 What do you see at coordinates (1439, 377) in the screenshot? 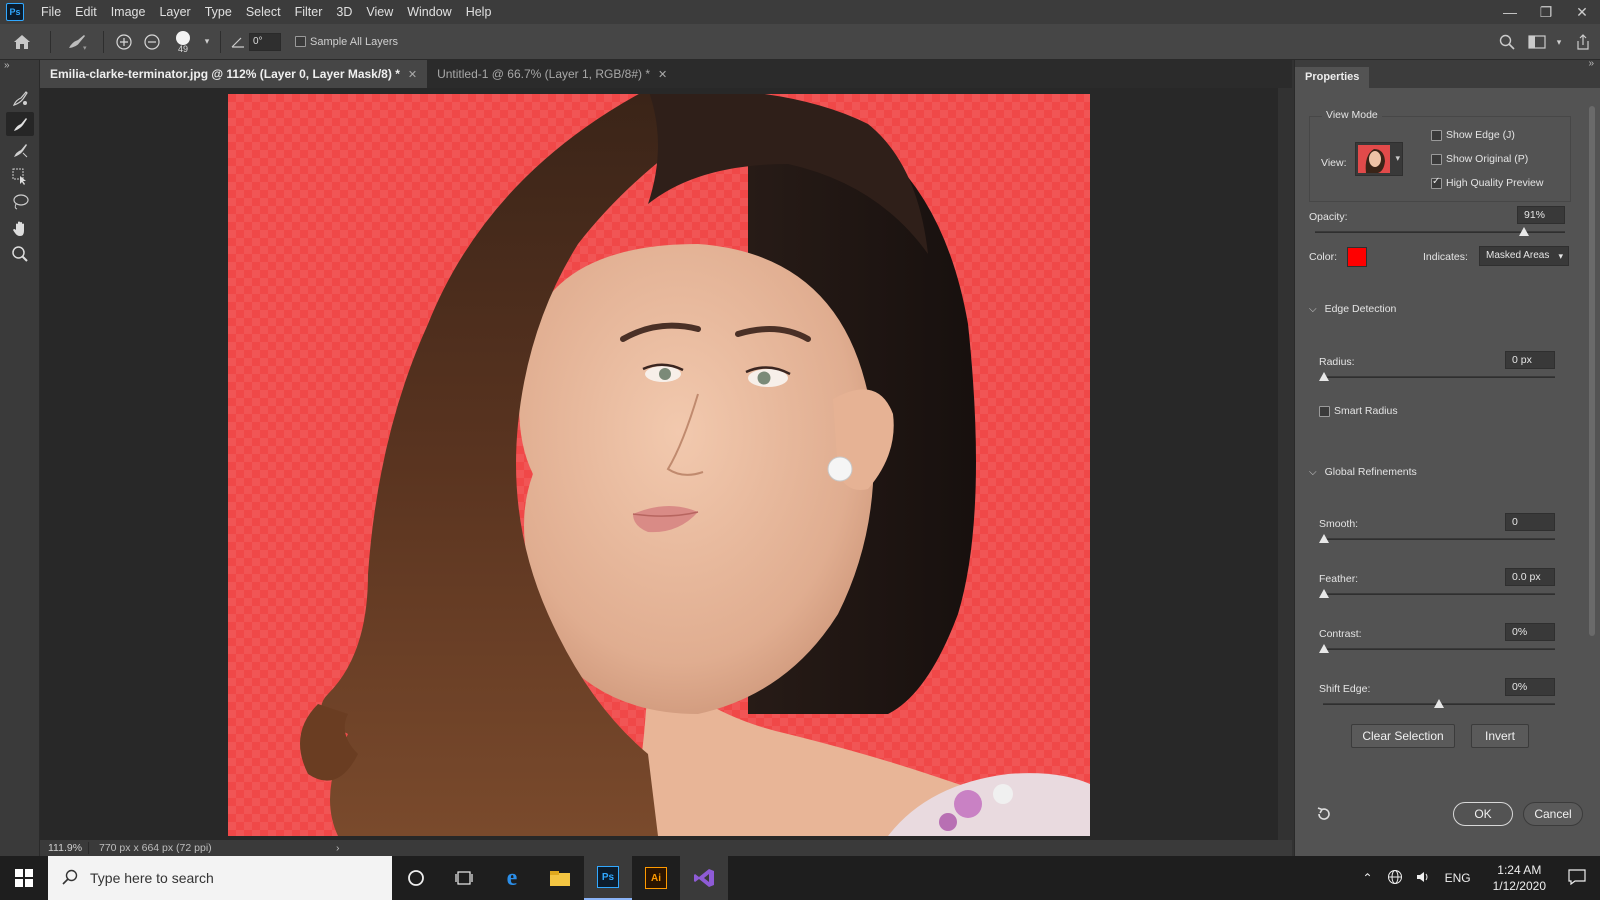
I see `radius-slider` at bounding box center [1439, 377].